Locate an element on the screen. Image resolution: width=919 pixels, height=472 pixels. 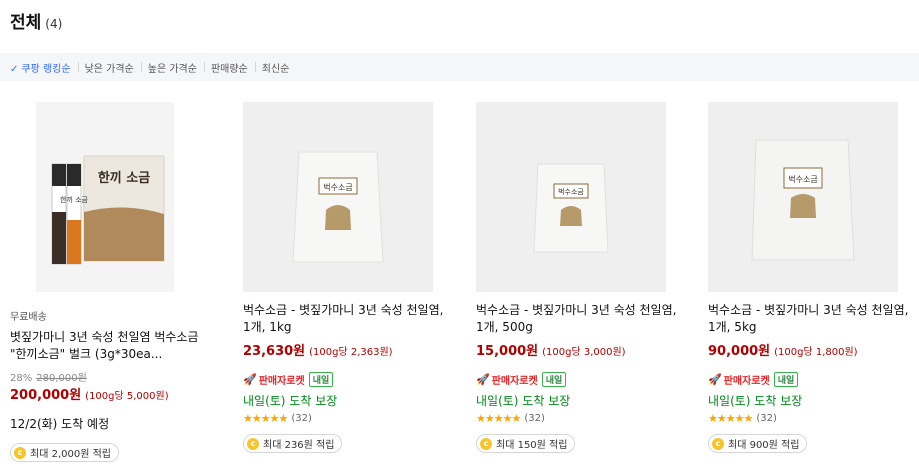
cashback-badge: c 최대 236원 적립 is located at coordinates (293, 443).